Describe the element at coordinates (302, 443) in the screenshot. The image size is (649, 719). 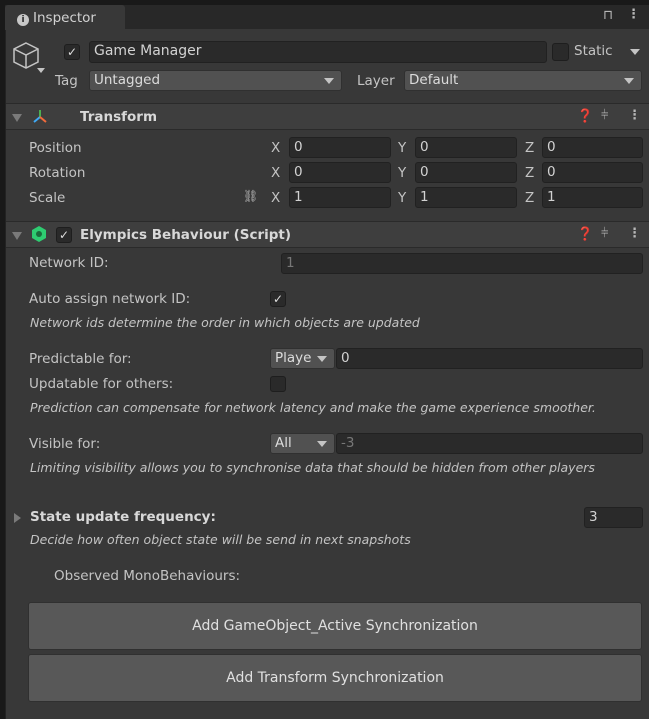
I see `visible-dropdown: All` at that location.